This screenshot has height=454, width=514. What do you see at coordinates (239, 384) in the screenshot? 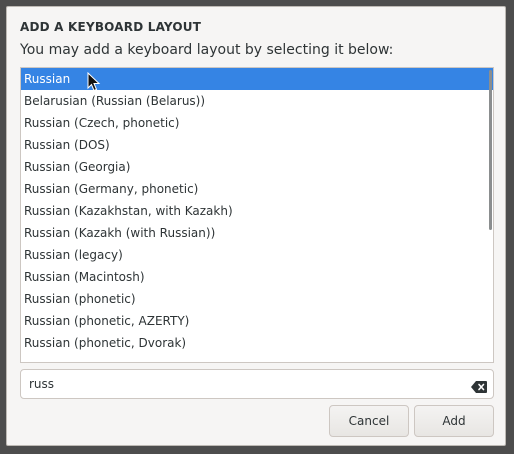
I see `search-input` at bounding box center [239, 384].